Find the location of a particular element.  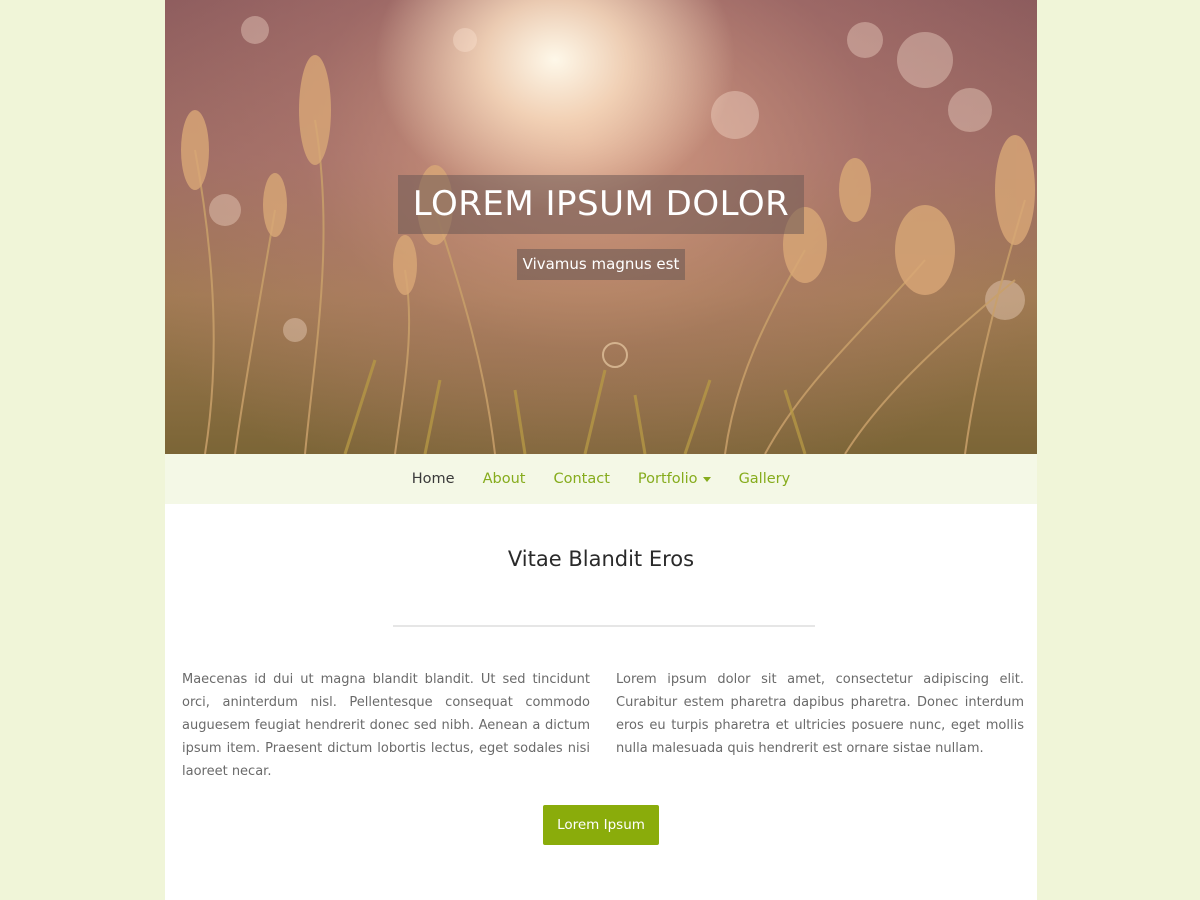

hero-subtitle: Vivamus magnus est is located at coordinates (601, 264).